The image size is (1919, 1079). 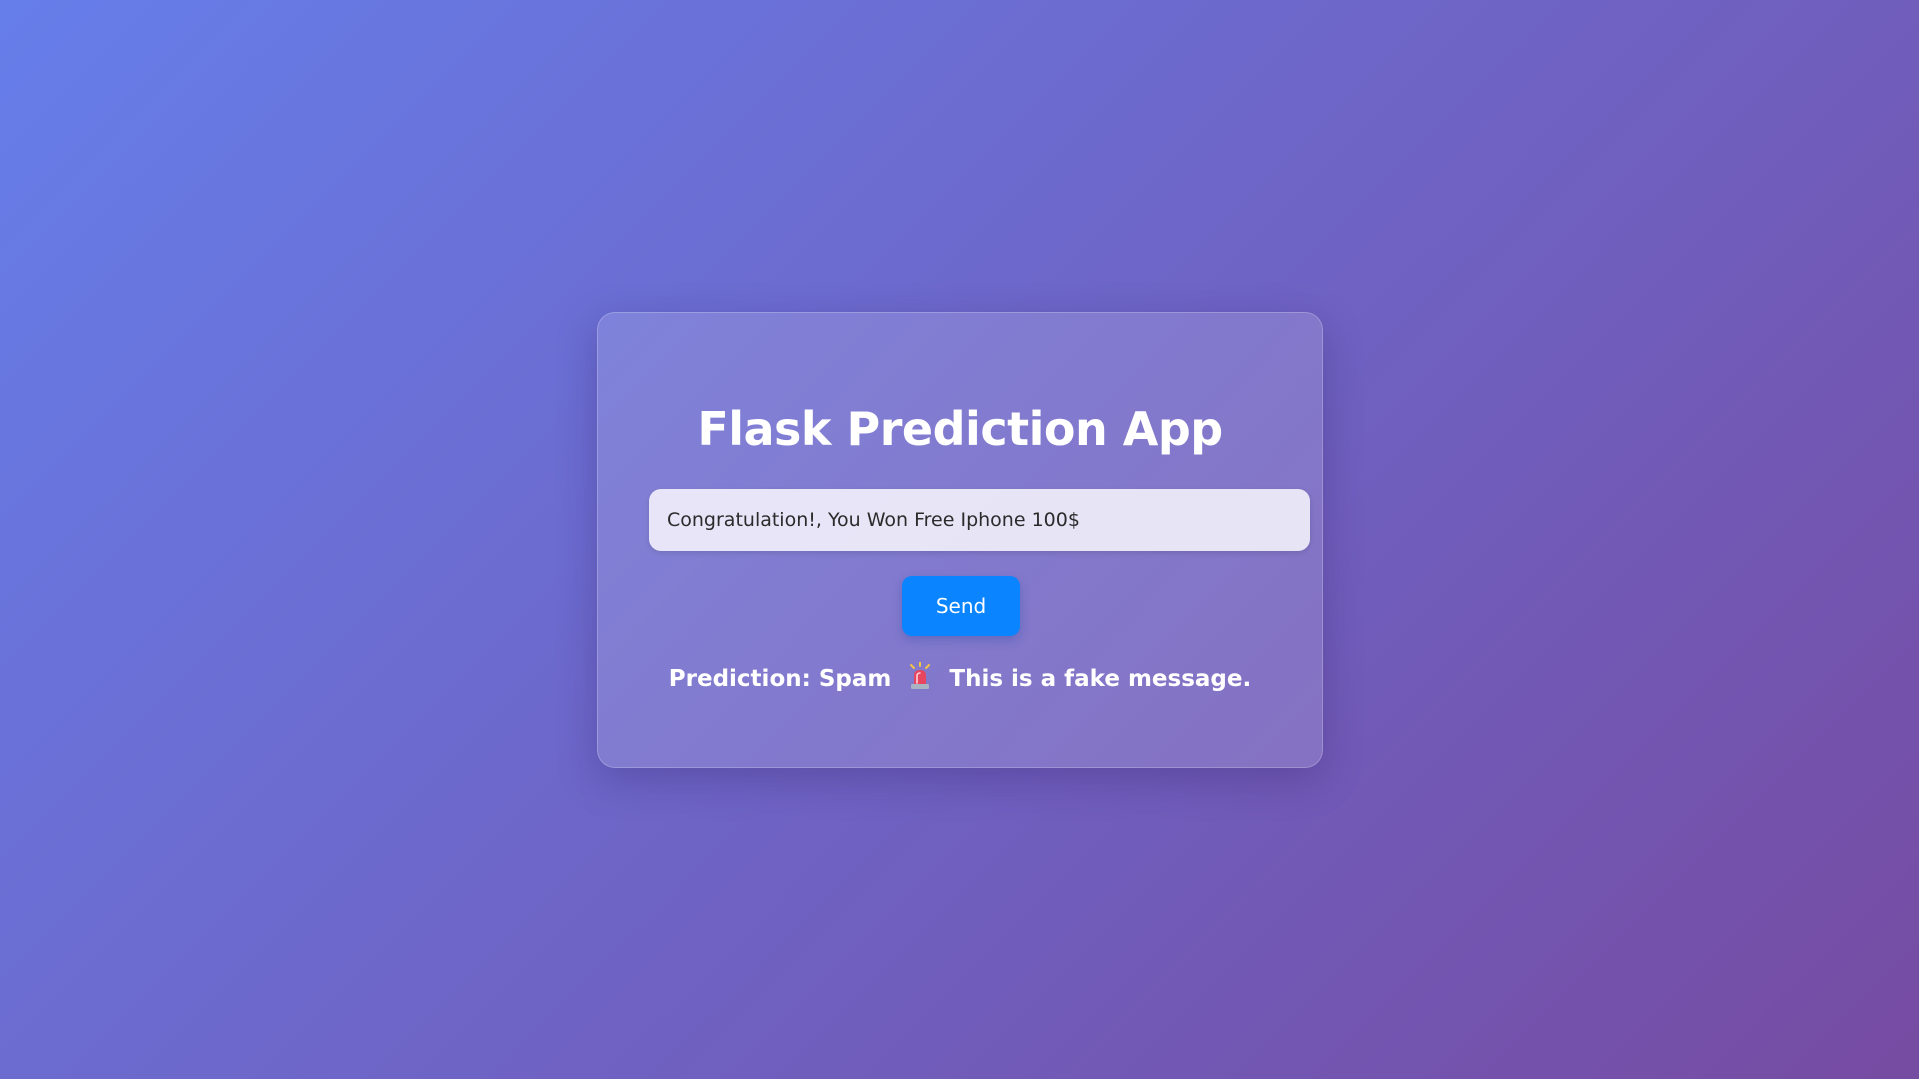 What do you see at coordinates (960, 429) in the screenshot?
I see `page-title: Flask Prediction App` at bounding box center [960, 429].